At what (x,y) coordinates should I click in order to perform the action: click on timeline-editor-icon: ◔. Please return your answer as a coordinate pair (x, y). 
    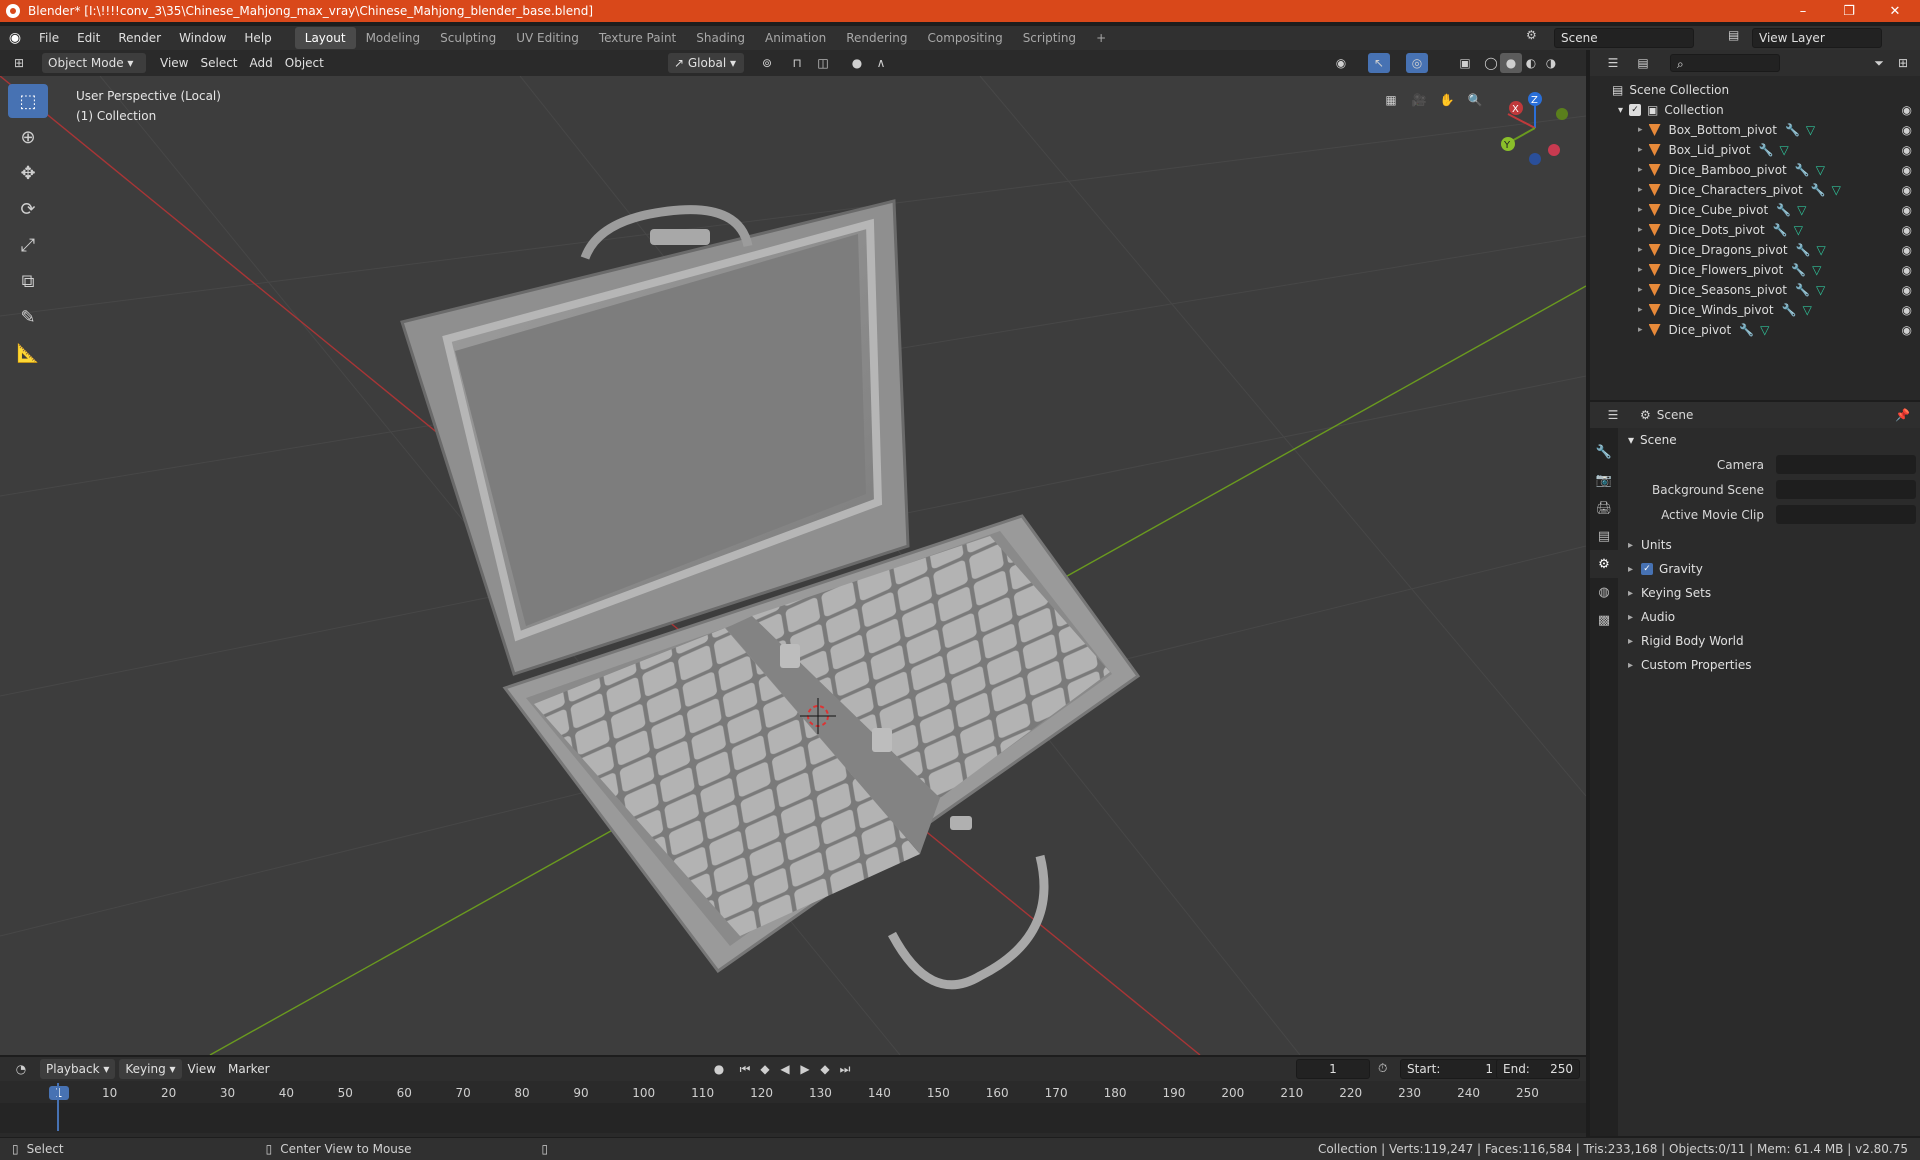
    Looking at the image, I should click on (21, 1069).